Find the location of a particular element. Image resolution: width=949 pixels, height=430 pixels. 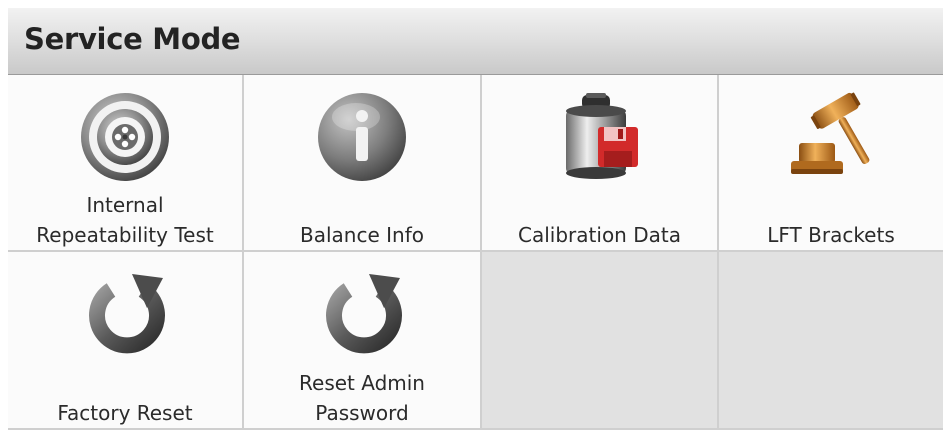

target-icon is located at coordinates (125, 137).